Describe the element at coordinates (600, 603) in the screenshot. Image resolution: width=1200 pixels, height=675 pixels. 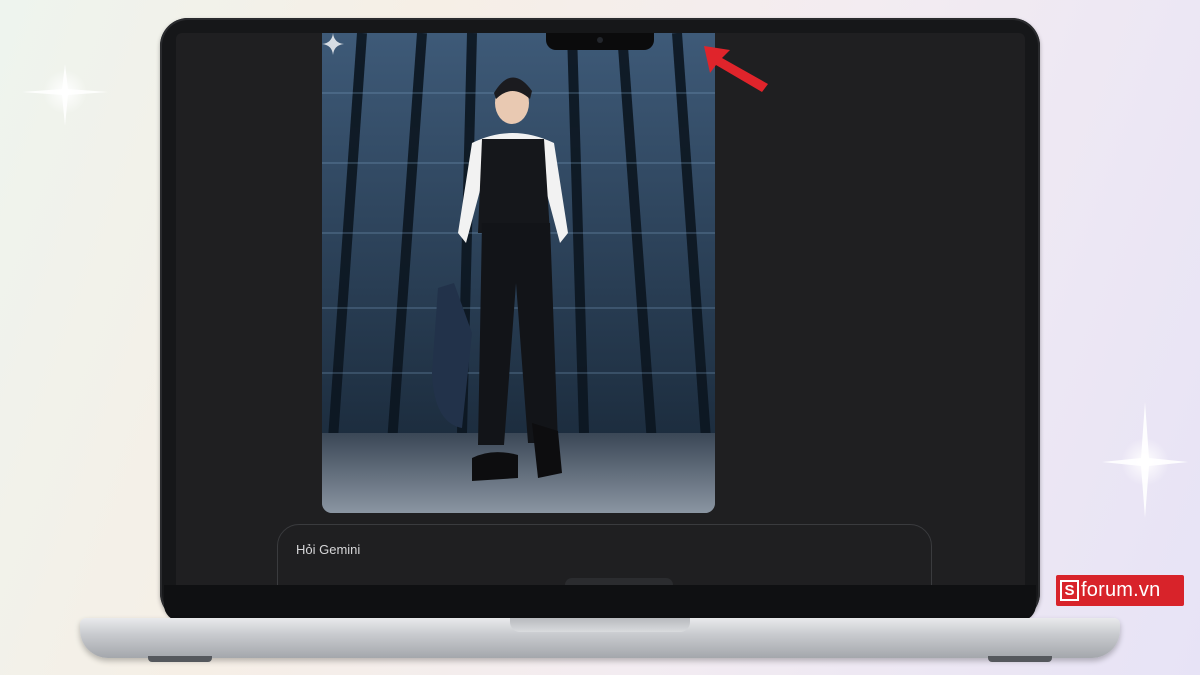
I see `laptop-chin` at that location.